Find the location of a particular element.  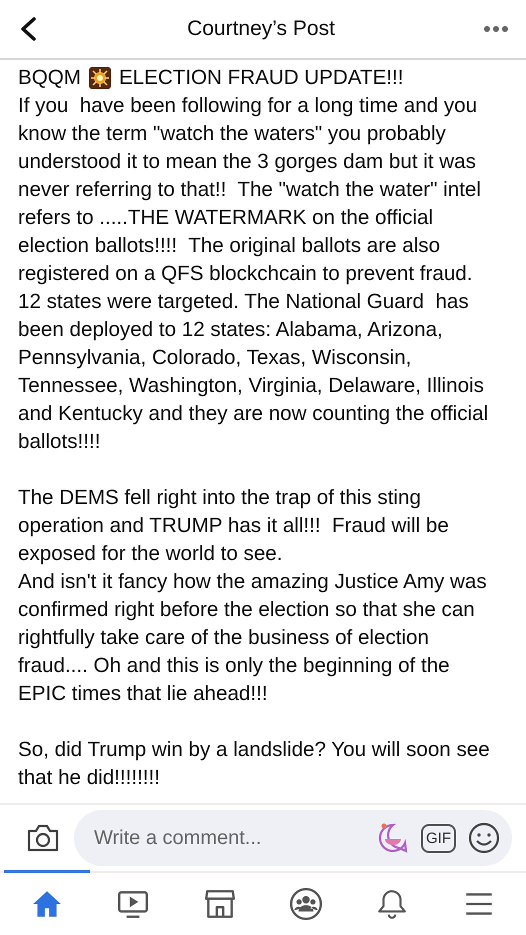

emoji-icon is located at coordinates (484, 838).